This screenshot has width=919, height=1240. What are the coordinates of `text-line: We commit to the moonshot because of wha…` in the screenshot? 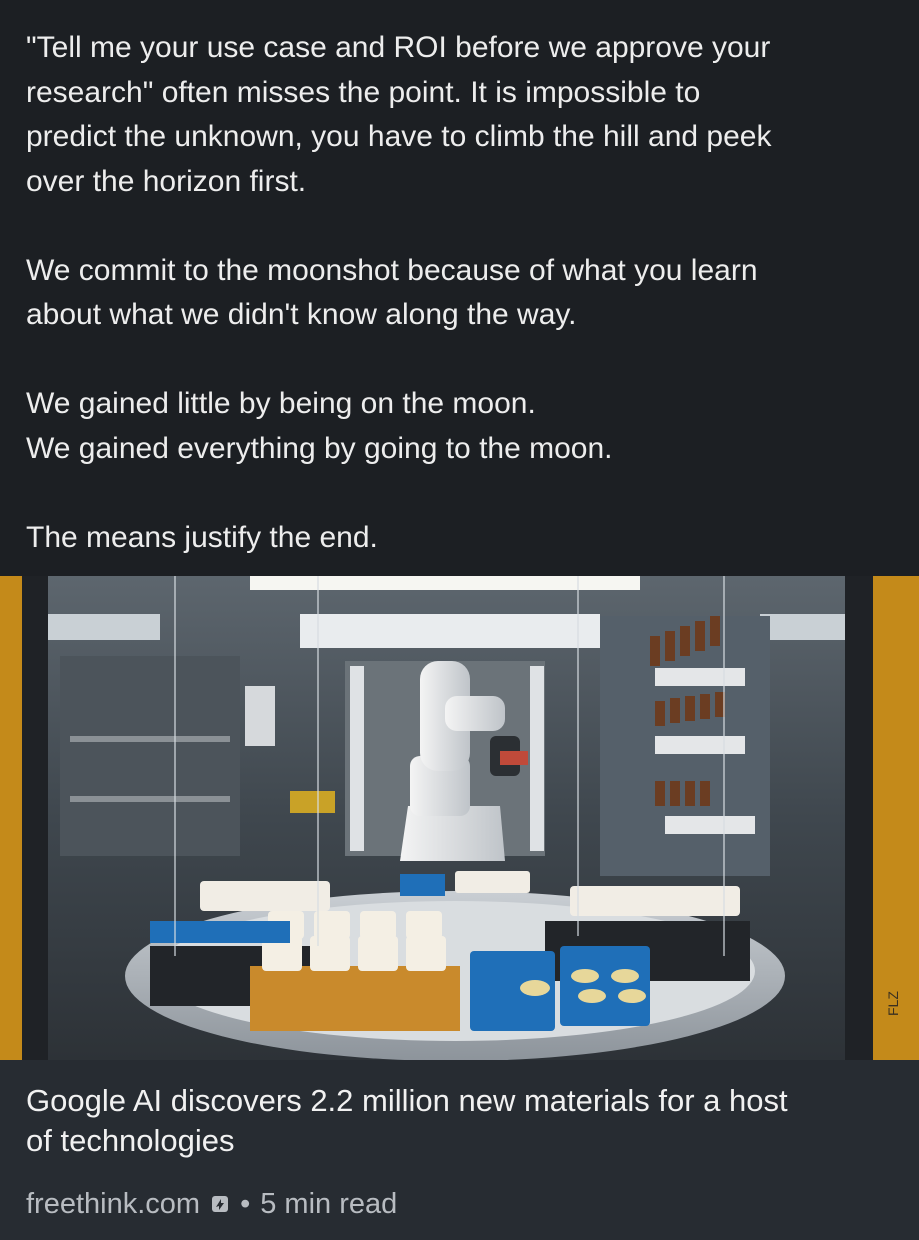 It's located at (392, 270).